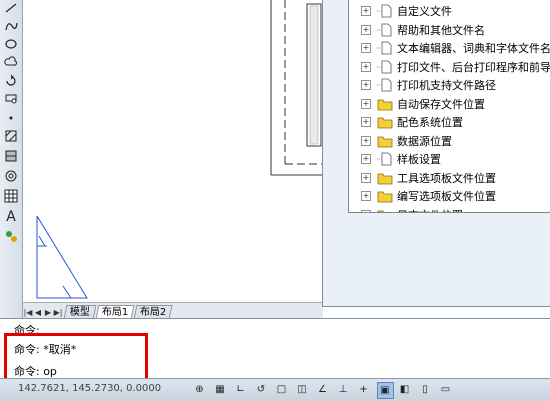 This screenshot has width=550, height=401. I want to click on tree-item: + 配色系统位置, so click(449, 122).